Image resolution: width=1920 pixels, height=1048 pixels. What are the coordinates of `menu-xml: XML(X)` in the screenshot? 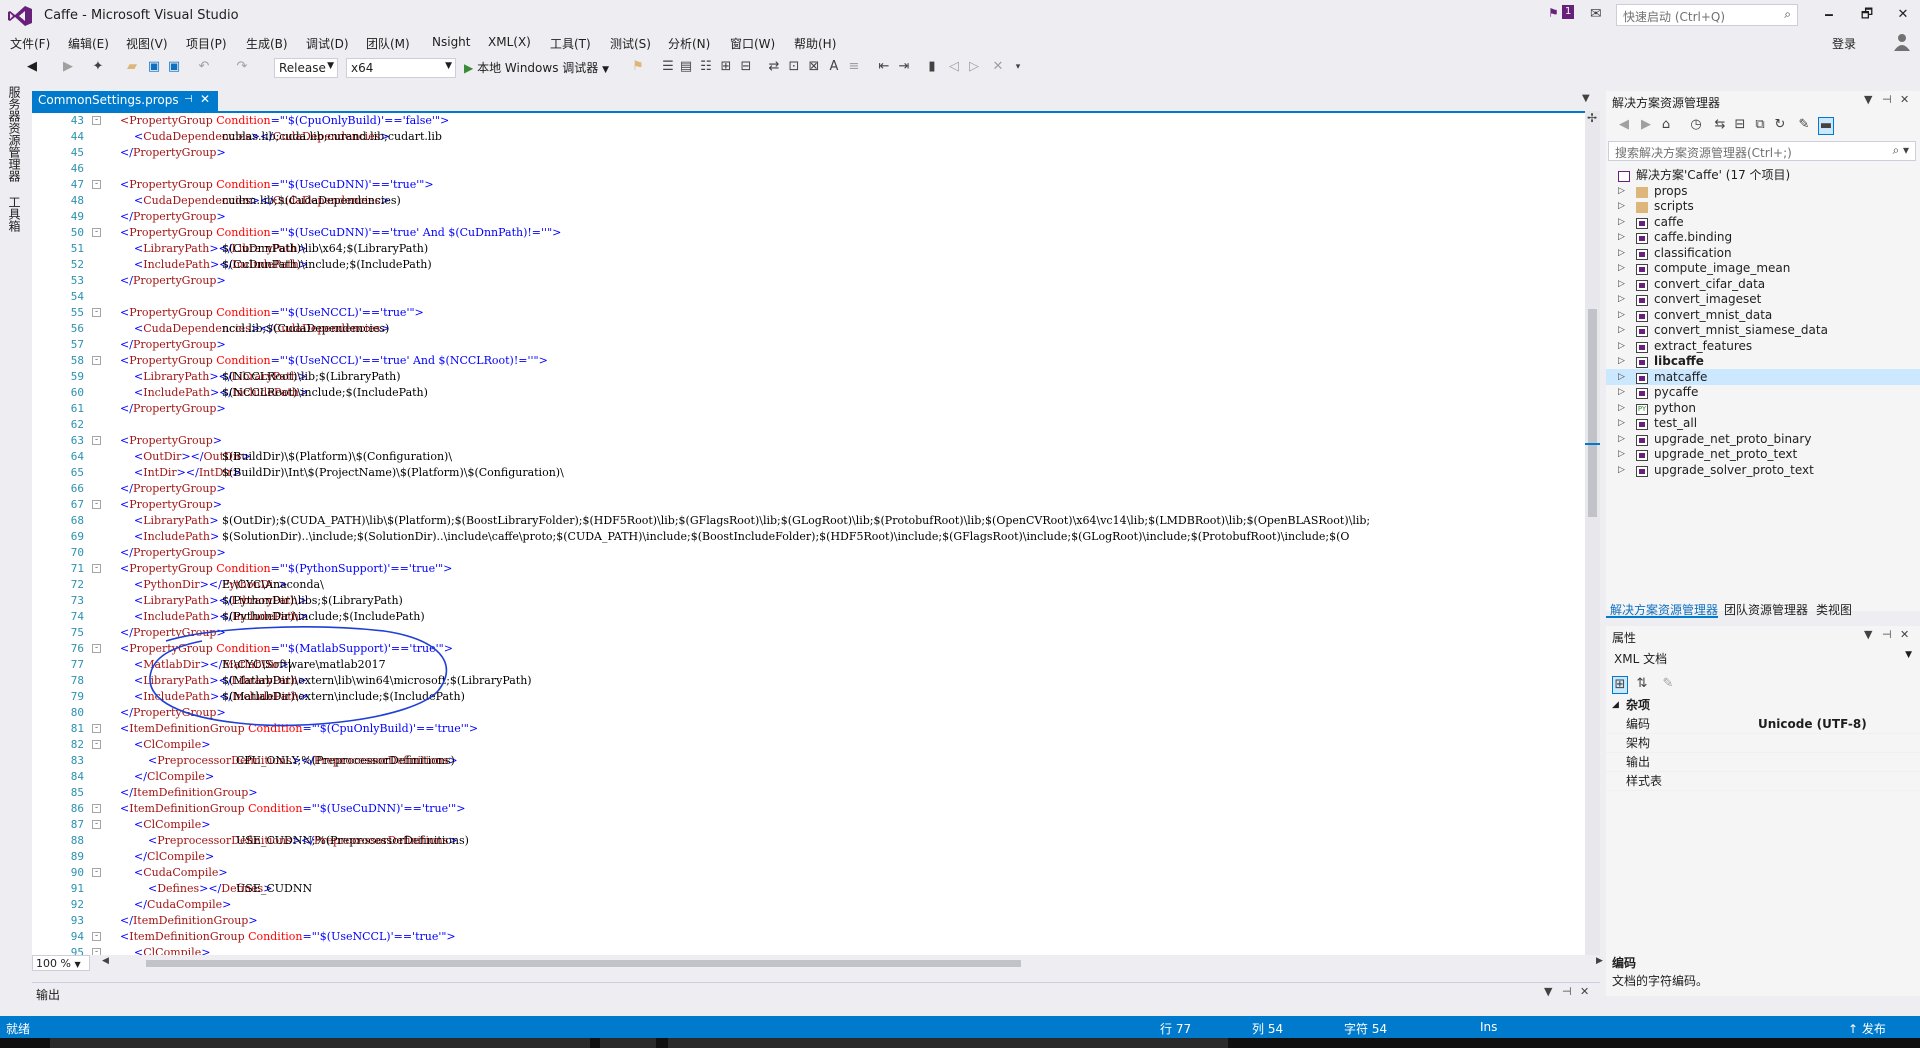 It's located at (509, 42).